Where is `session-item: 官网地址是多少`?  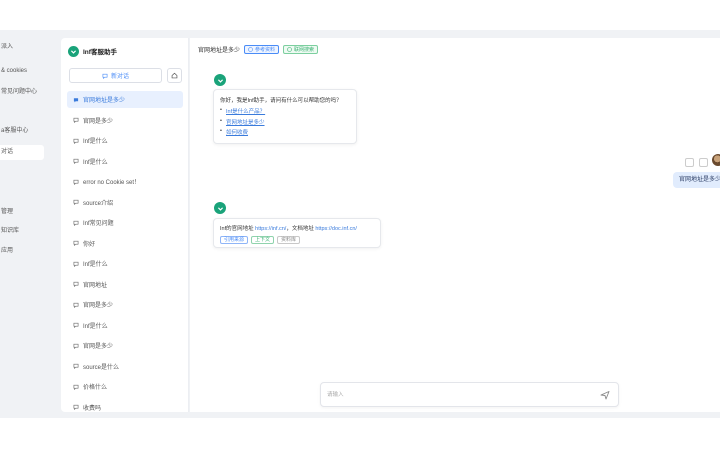
session-item: 官网地址是多少 is located at coordinates (125, 99).